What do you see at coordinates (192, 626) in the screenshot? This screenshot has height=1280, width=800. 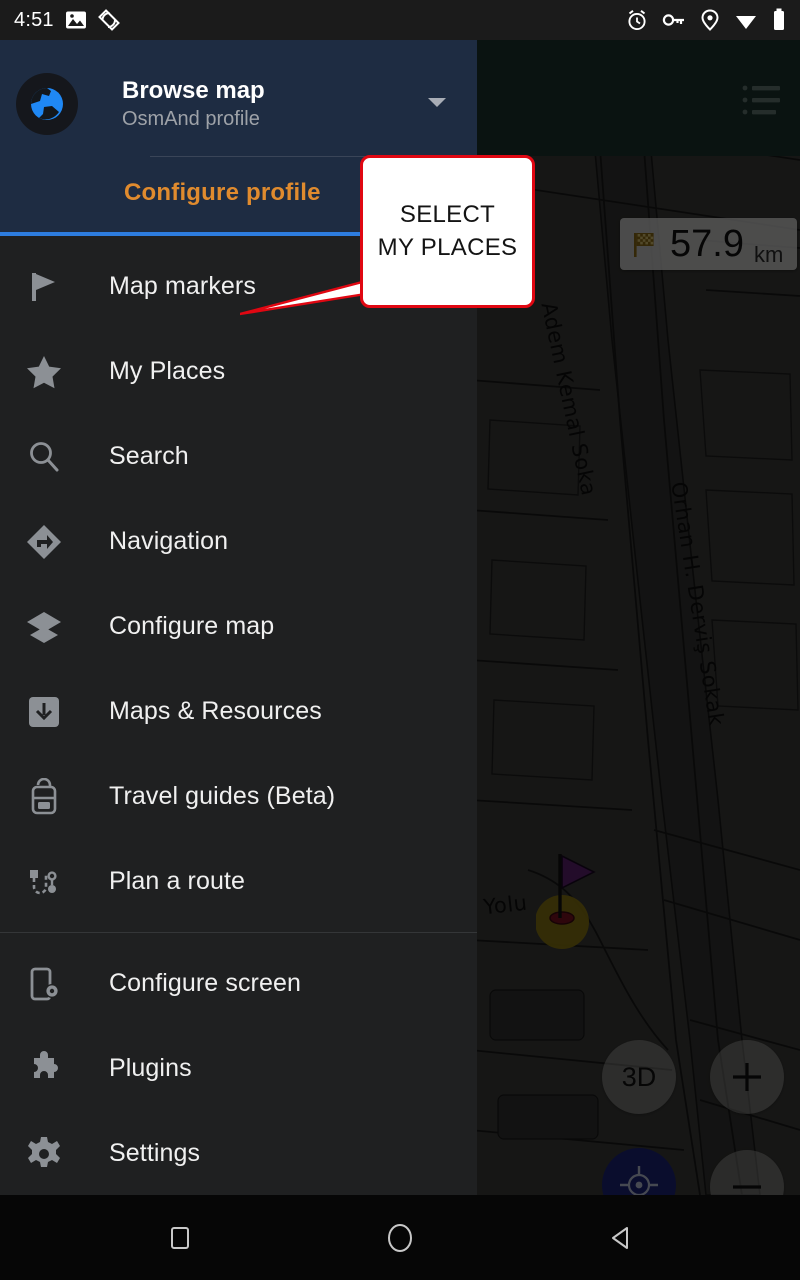 I see `menu-item-label: Configure map` at bounding box center [192, 626].